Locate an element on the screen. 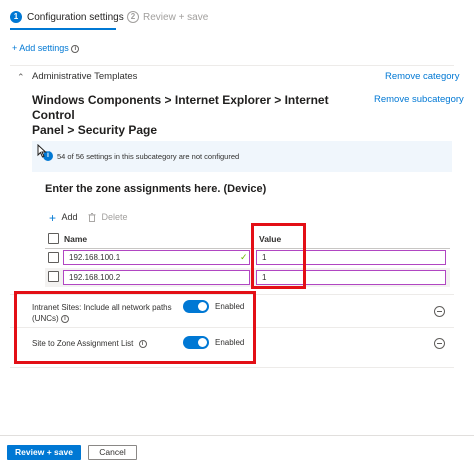 The image size is (474, 468). delete-row-button: Delete is located at coordinates (108, 217).